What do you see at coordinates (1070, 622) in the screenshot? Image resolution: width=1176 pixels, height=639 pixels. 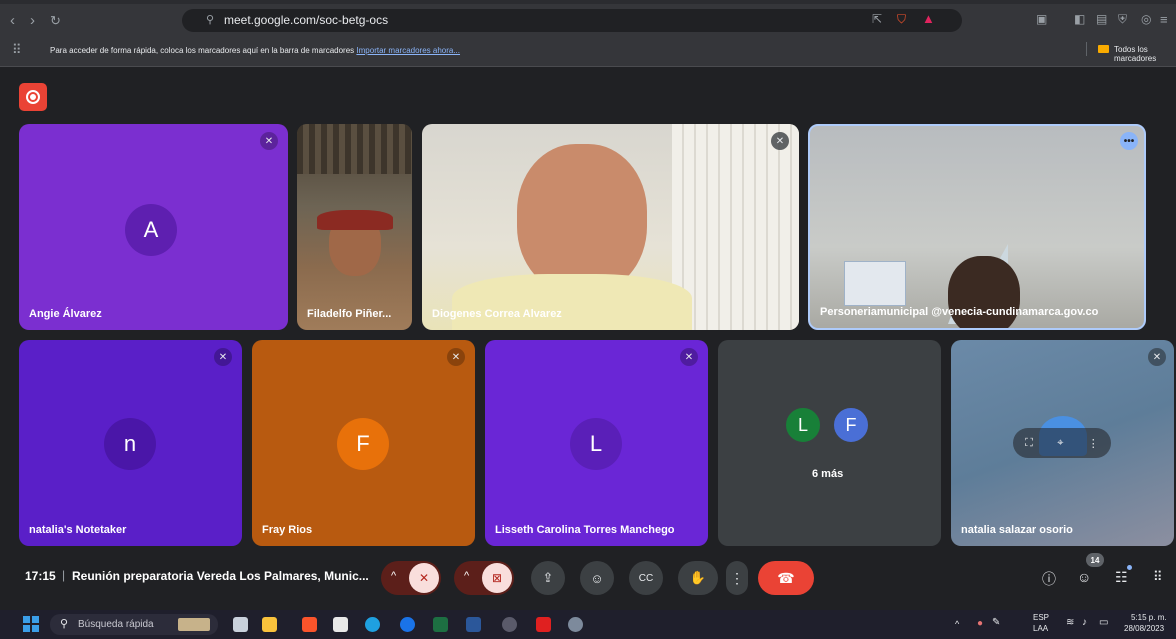 I see `wifi-icon: ≋` at bounding box center [1070, 622].